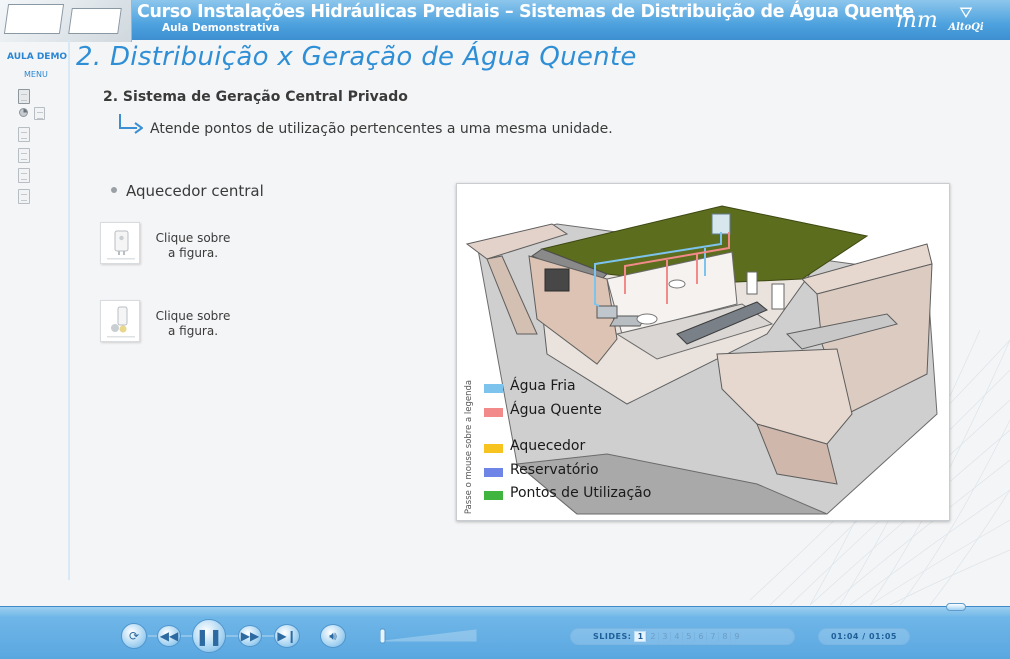 This screenshot has width=1010, height=659. Describe the element at coordinates (612, 636) in the screenshot. I see `slides-label: SLIDES:` at that location.